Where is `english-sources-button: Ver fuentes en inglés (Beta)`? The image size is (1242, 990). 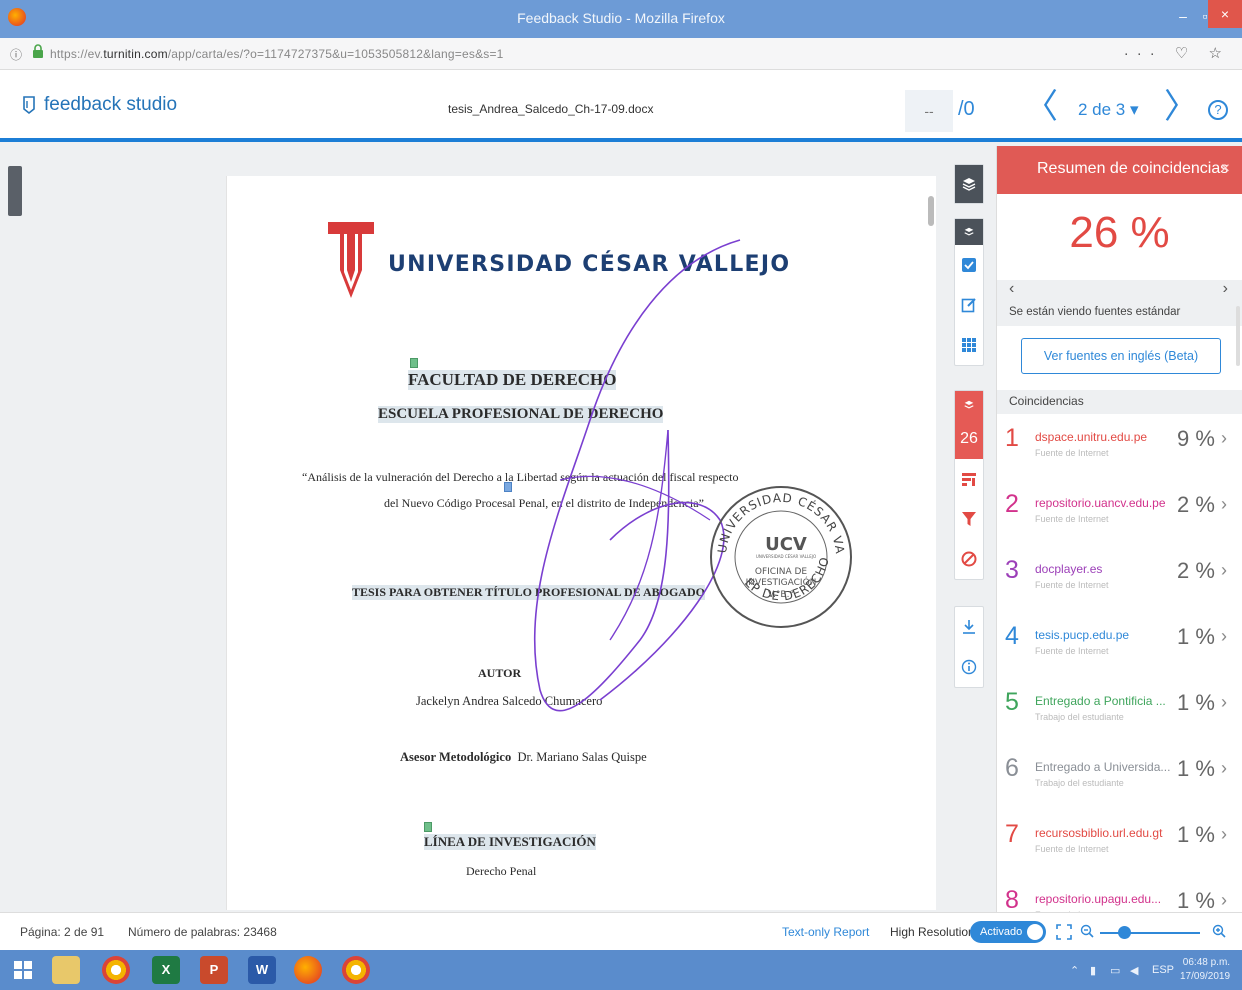 english-sources-button: Ver fuentes en inglés (Beta) is located at coordinates (1121, 356).